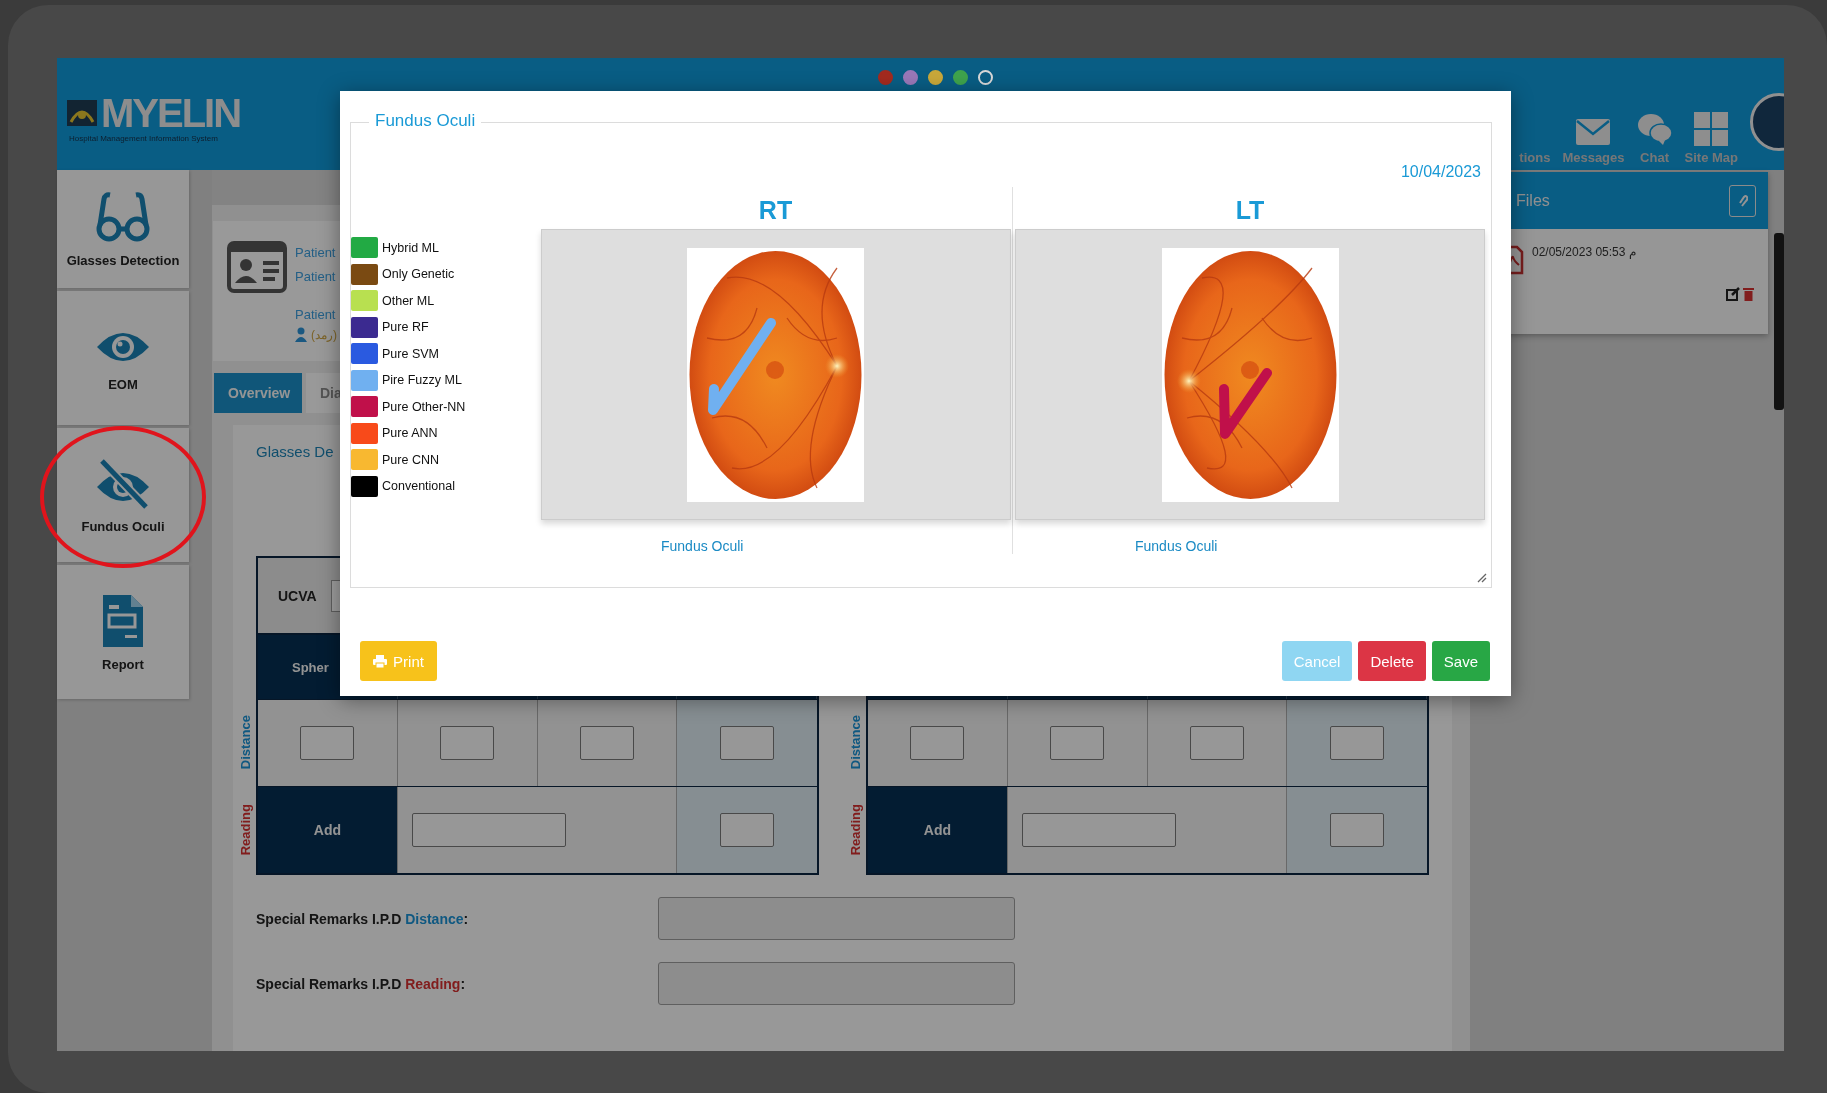 The image size is (1827, 1093). What do you see at coordinates (171, 112) in the screenshot?
I see `logo-text: MYELIN` at bounding box center [171, 112].